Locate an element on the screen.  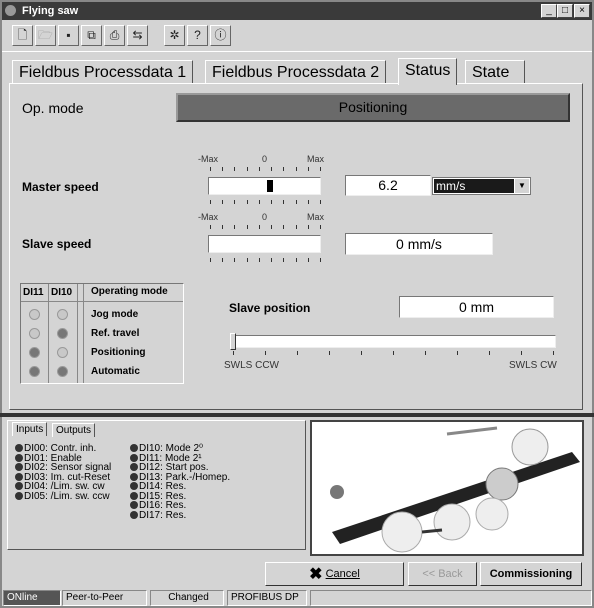
tools-icon: ✲ is located at coordinates (174, 35).